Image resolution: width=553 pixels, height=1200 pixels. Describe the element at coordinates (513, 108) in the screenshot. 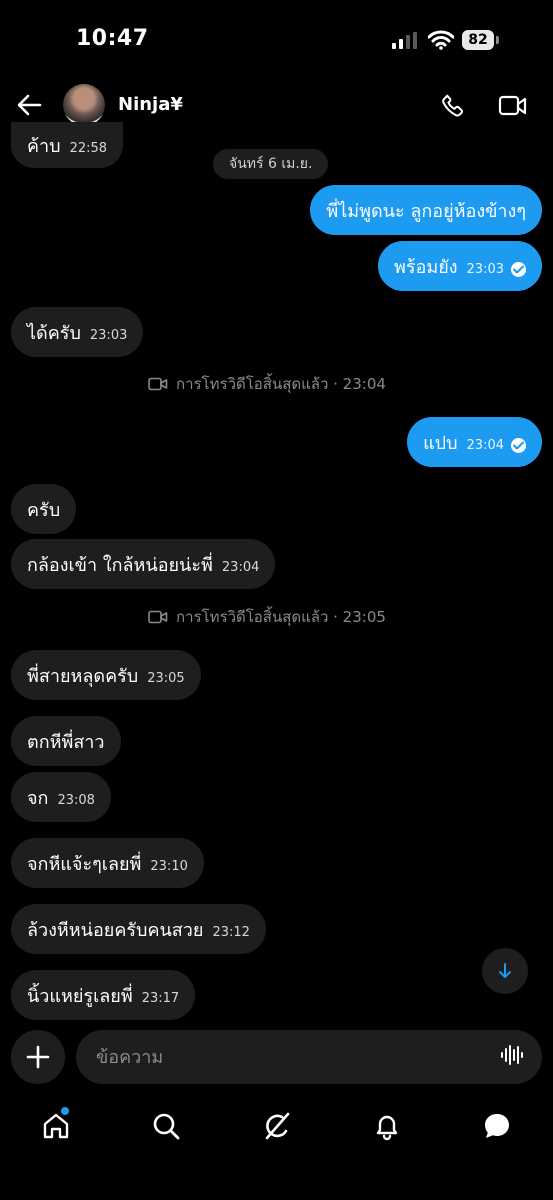

I see `video-call-icon` at that location.